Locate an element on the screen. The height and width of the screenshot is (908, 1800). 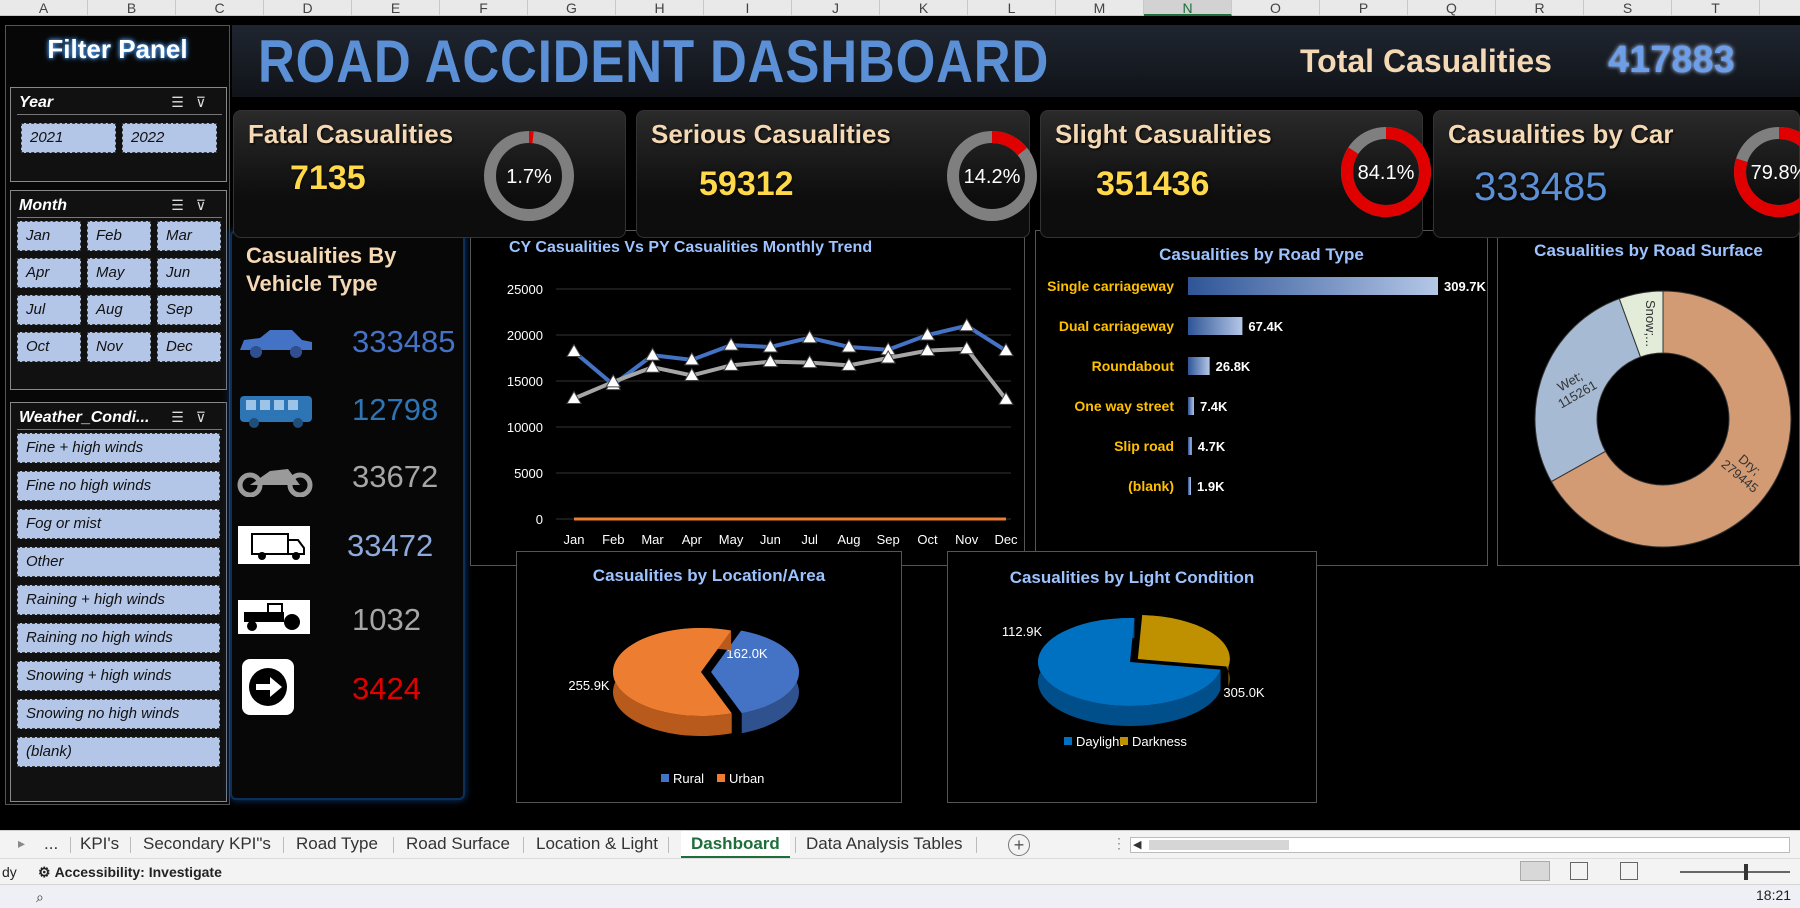
tab-scroll-left-icon: ▸ is located at coordinates (21, 843).